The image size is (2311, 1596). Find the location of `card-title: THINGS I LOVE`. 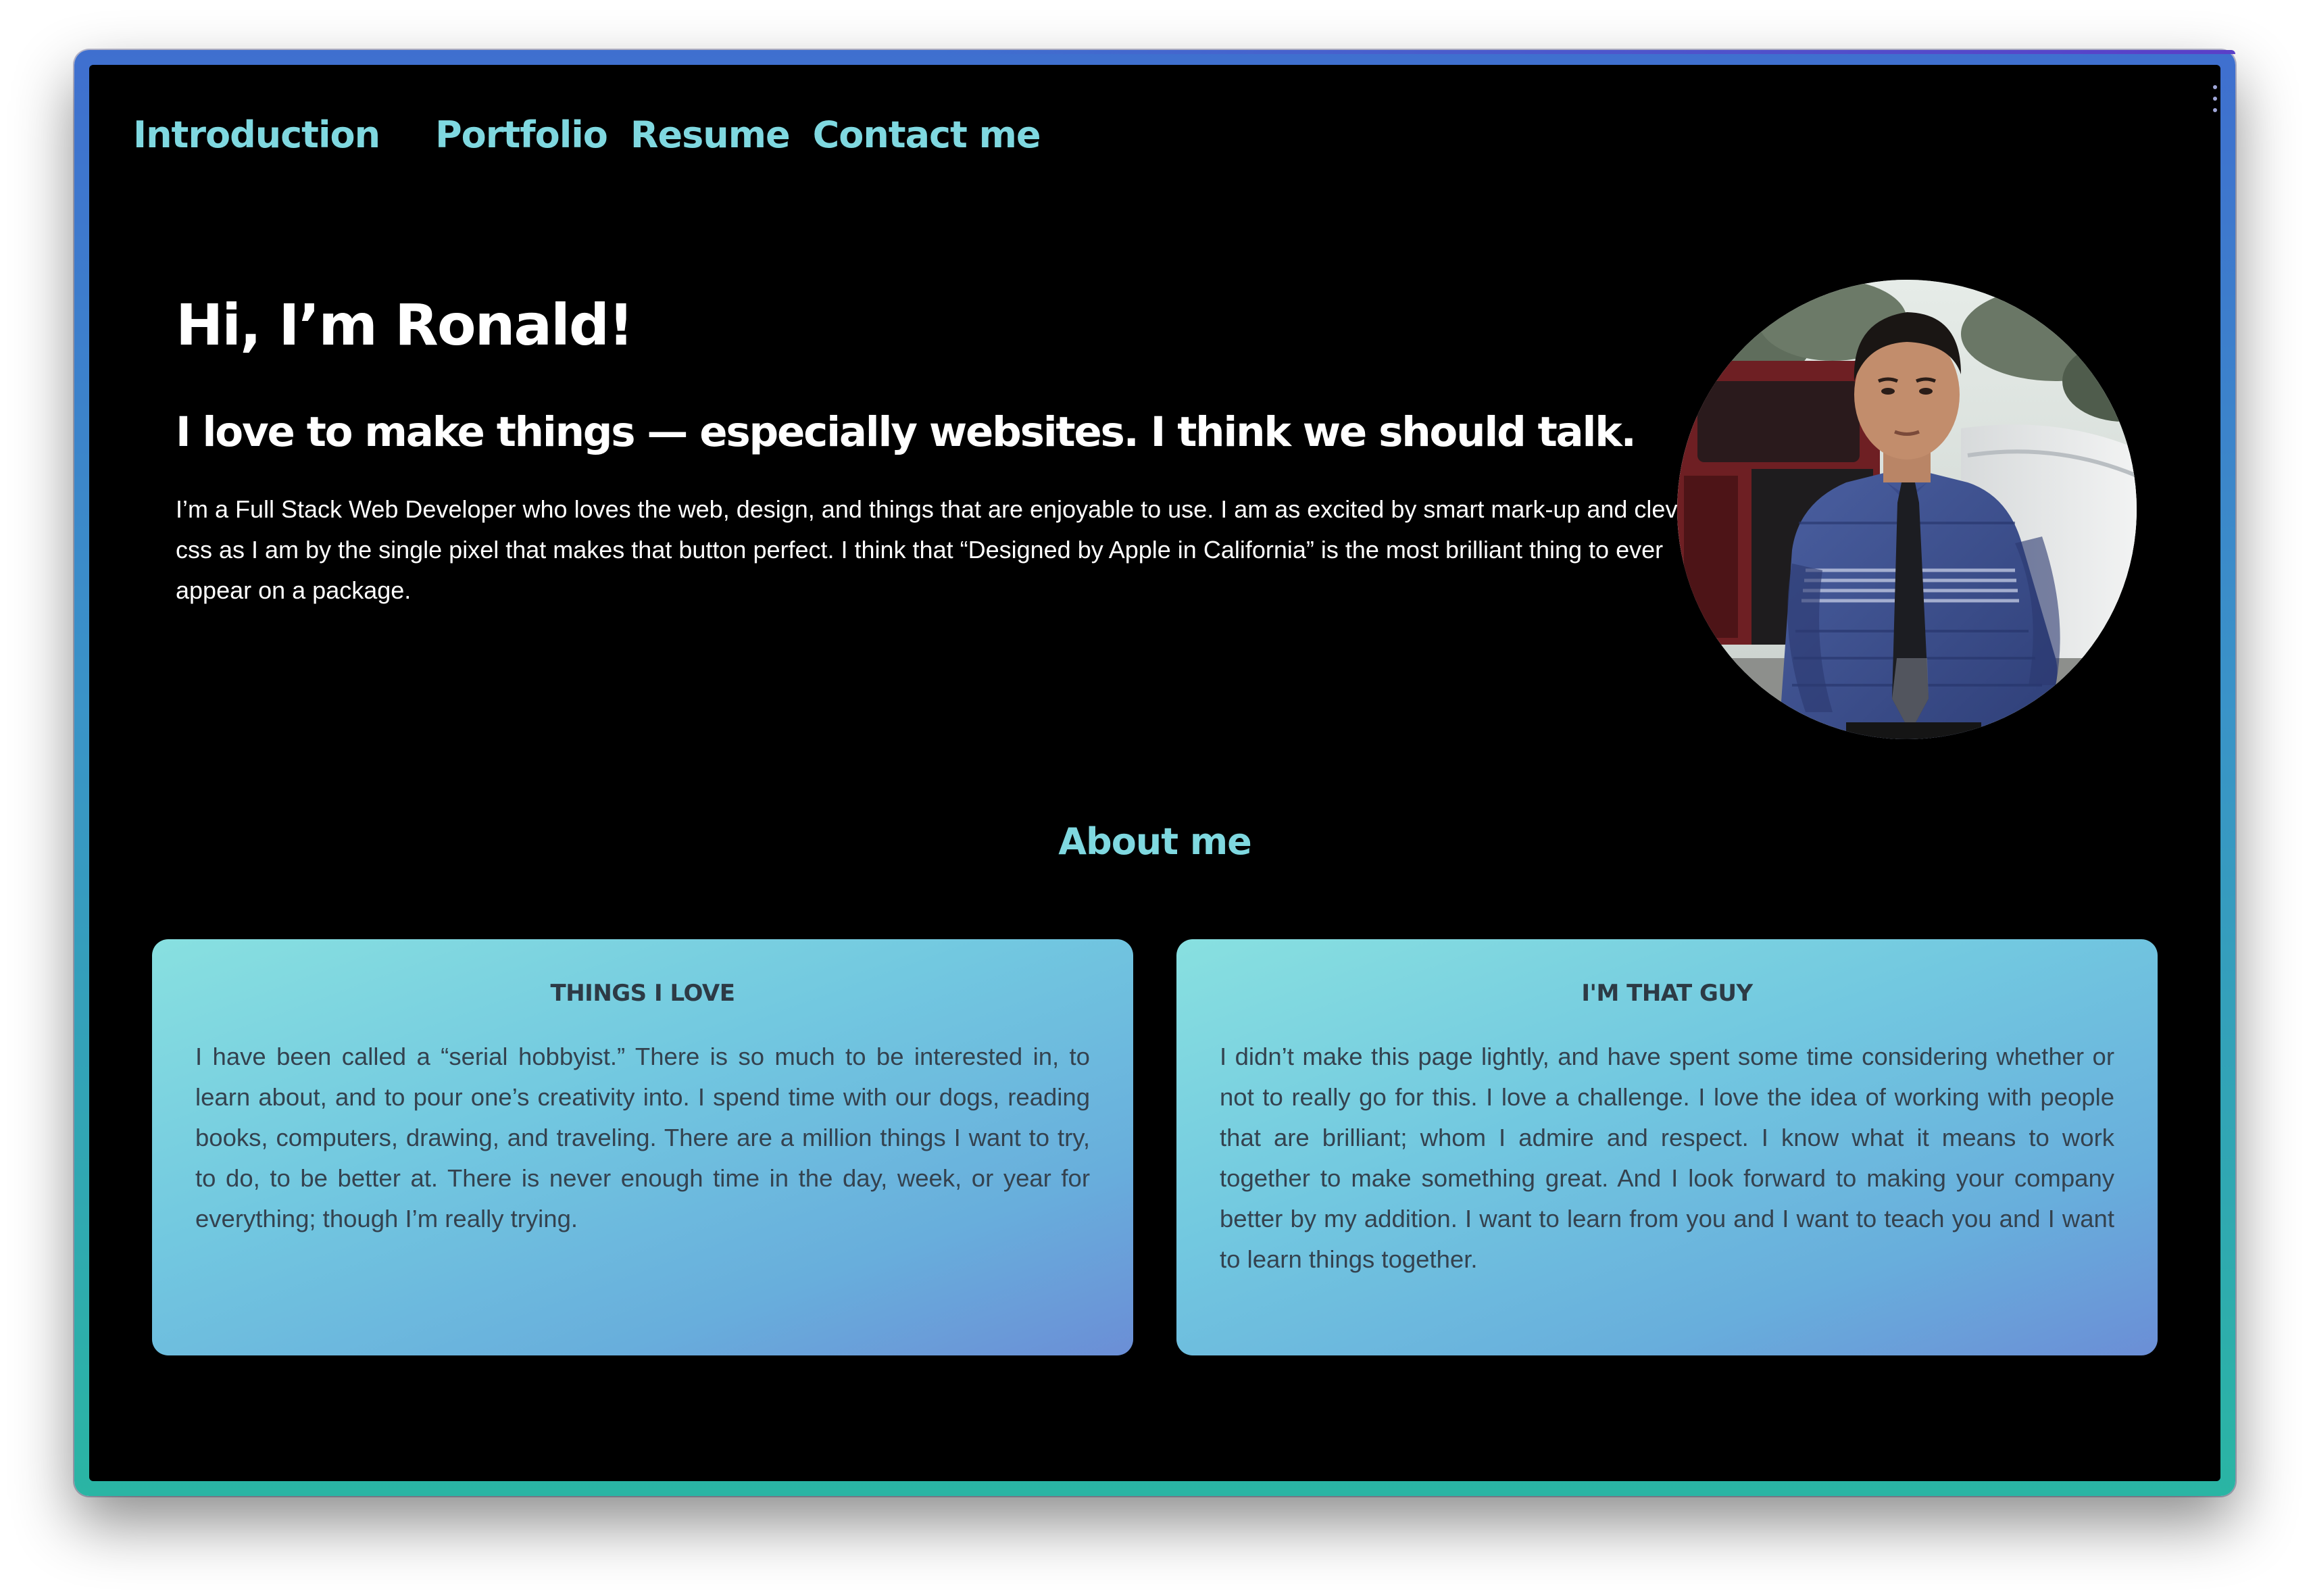

card-title: THINGS I LOVE is located at coordinates (642, 993).